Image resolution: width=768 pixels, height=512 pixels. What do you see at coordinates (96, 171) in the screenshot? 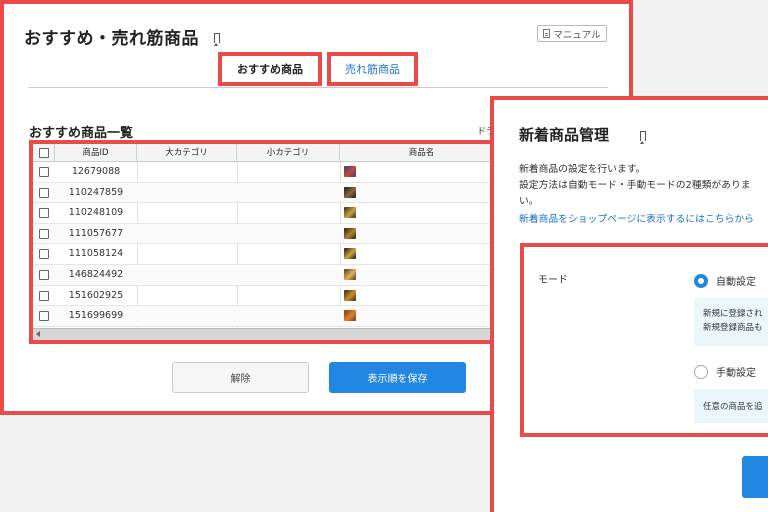
I see `product-id: 12679088` at bounding box center [96, 171].